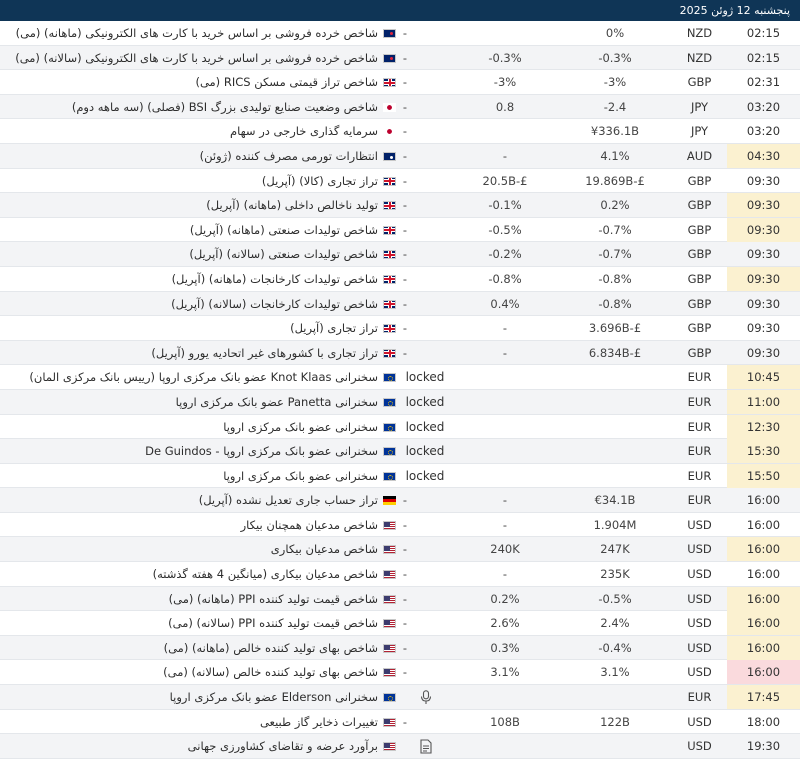 The width and height of the screenshot is (800, 759). What do you see at coordinates (329, 181) in the screenshot?
I see `event-name-cell: تراز تجاری (کالا) (آپریل)` at bounding box center [329, 181].